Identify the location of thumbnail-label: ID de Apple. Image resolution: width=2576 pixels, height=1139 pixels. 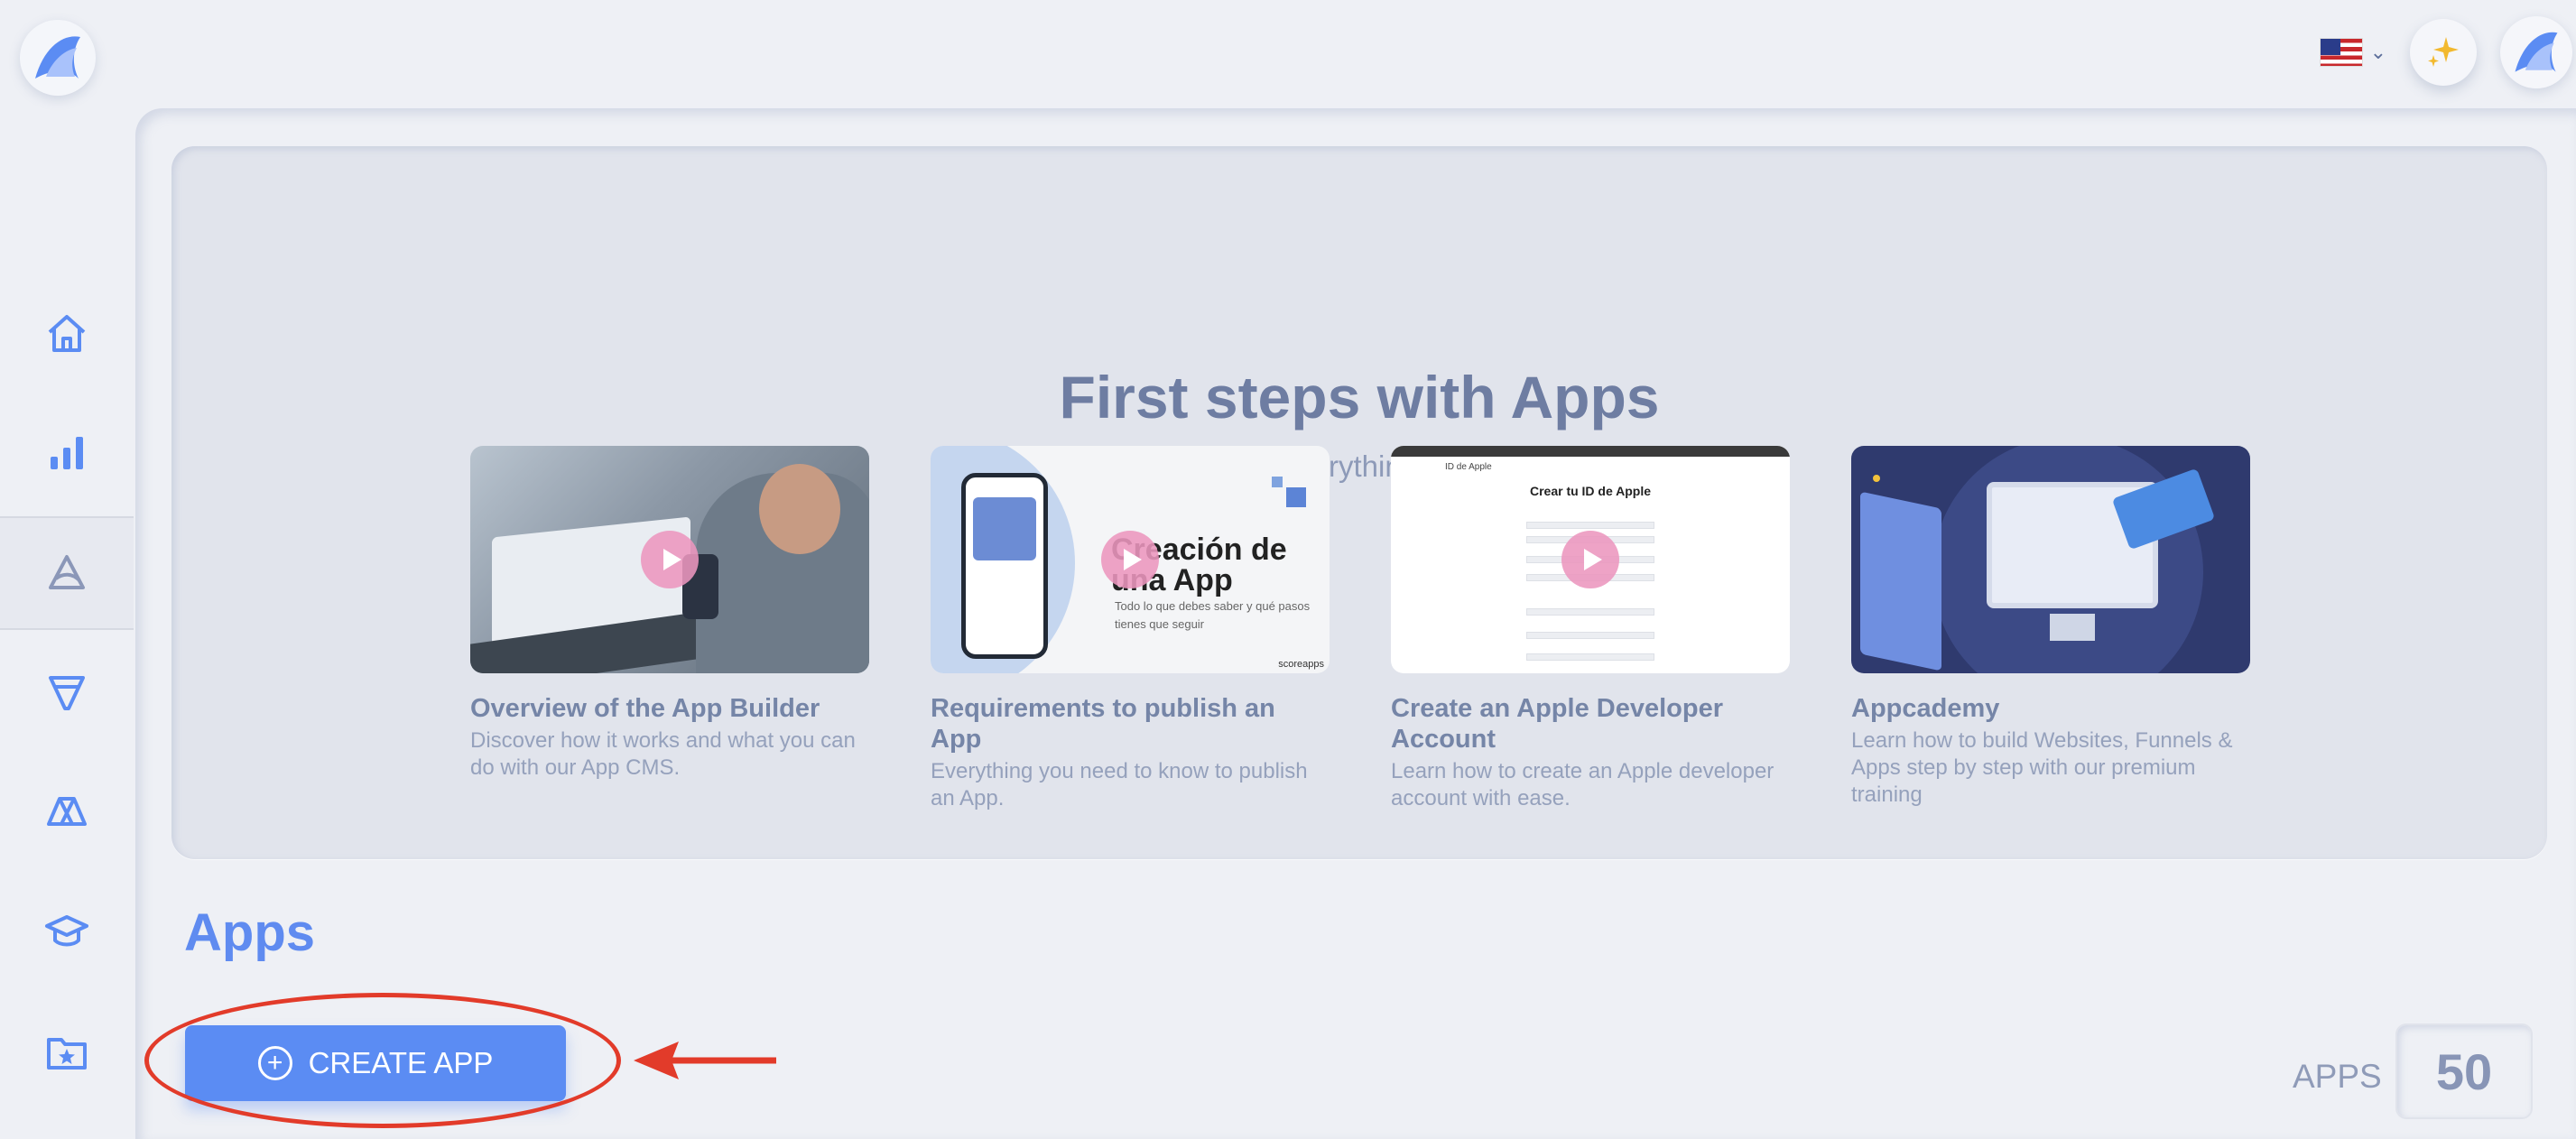
(1468, 467).